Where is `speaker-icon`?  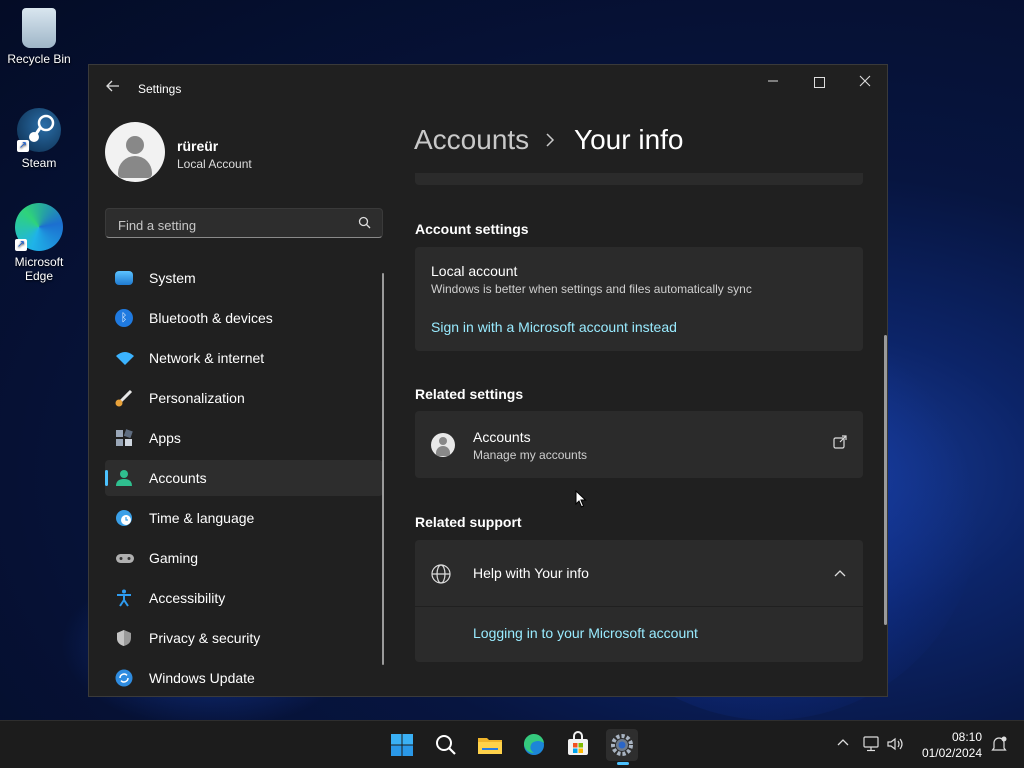 speaker-icon is located at coordinates (895, 744).